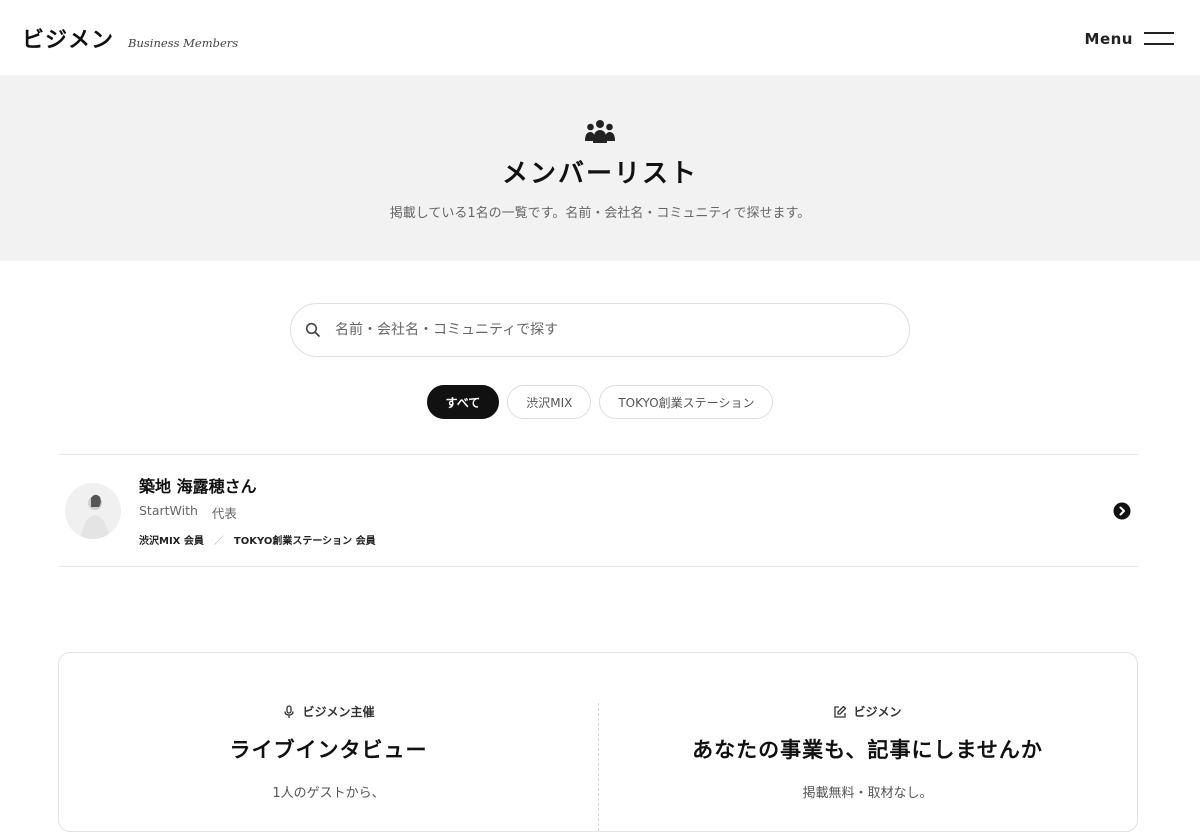 This screenshot has height=832, width=1200. I want to click on member-tags: 渋沢MIX 会員 ／ TOKYO創業ステーション 会員, so click(257, 539).